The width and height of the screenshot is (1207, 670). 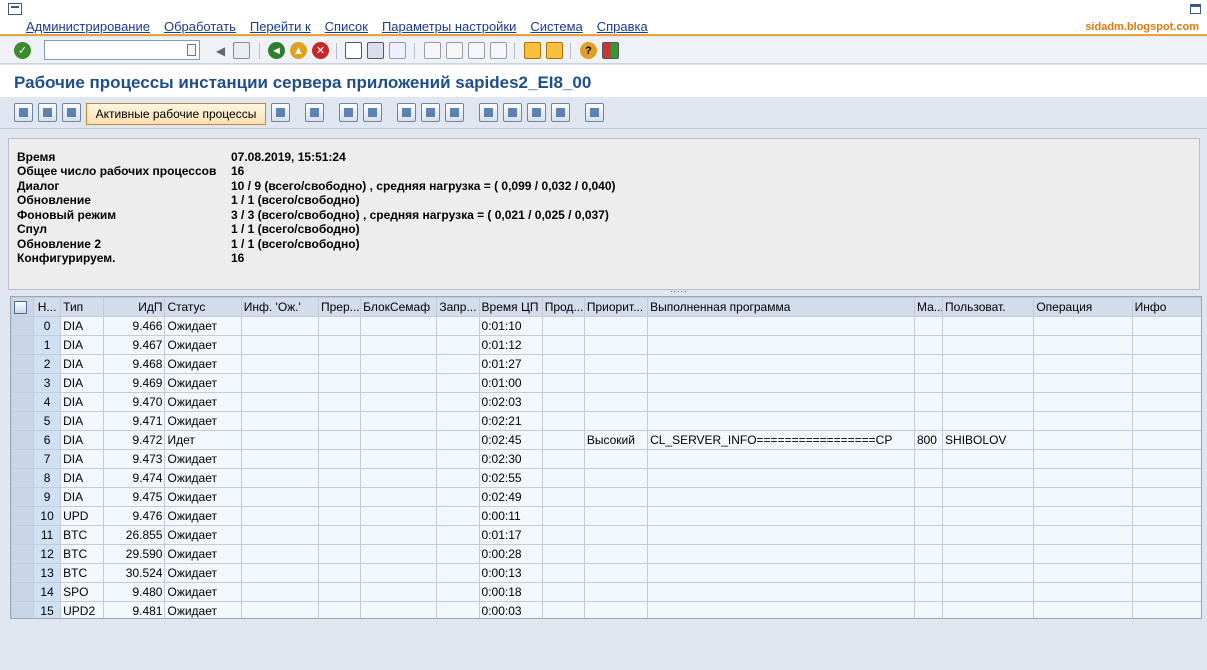 I want to click on table-cell: 8, so click(x=47, y=478).